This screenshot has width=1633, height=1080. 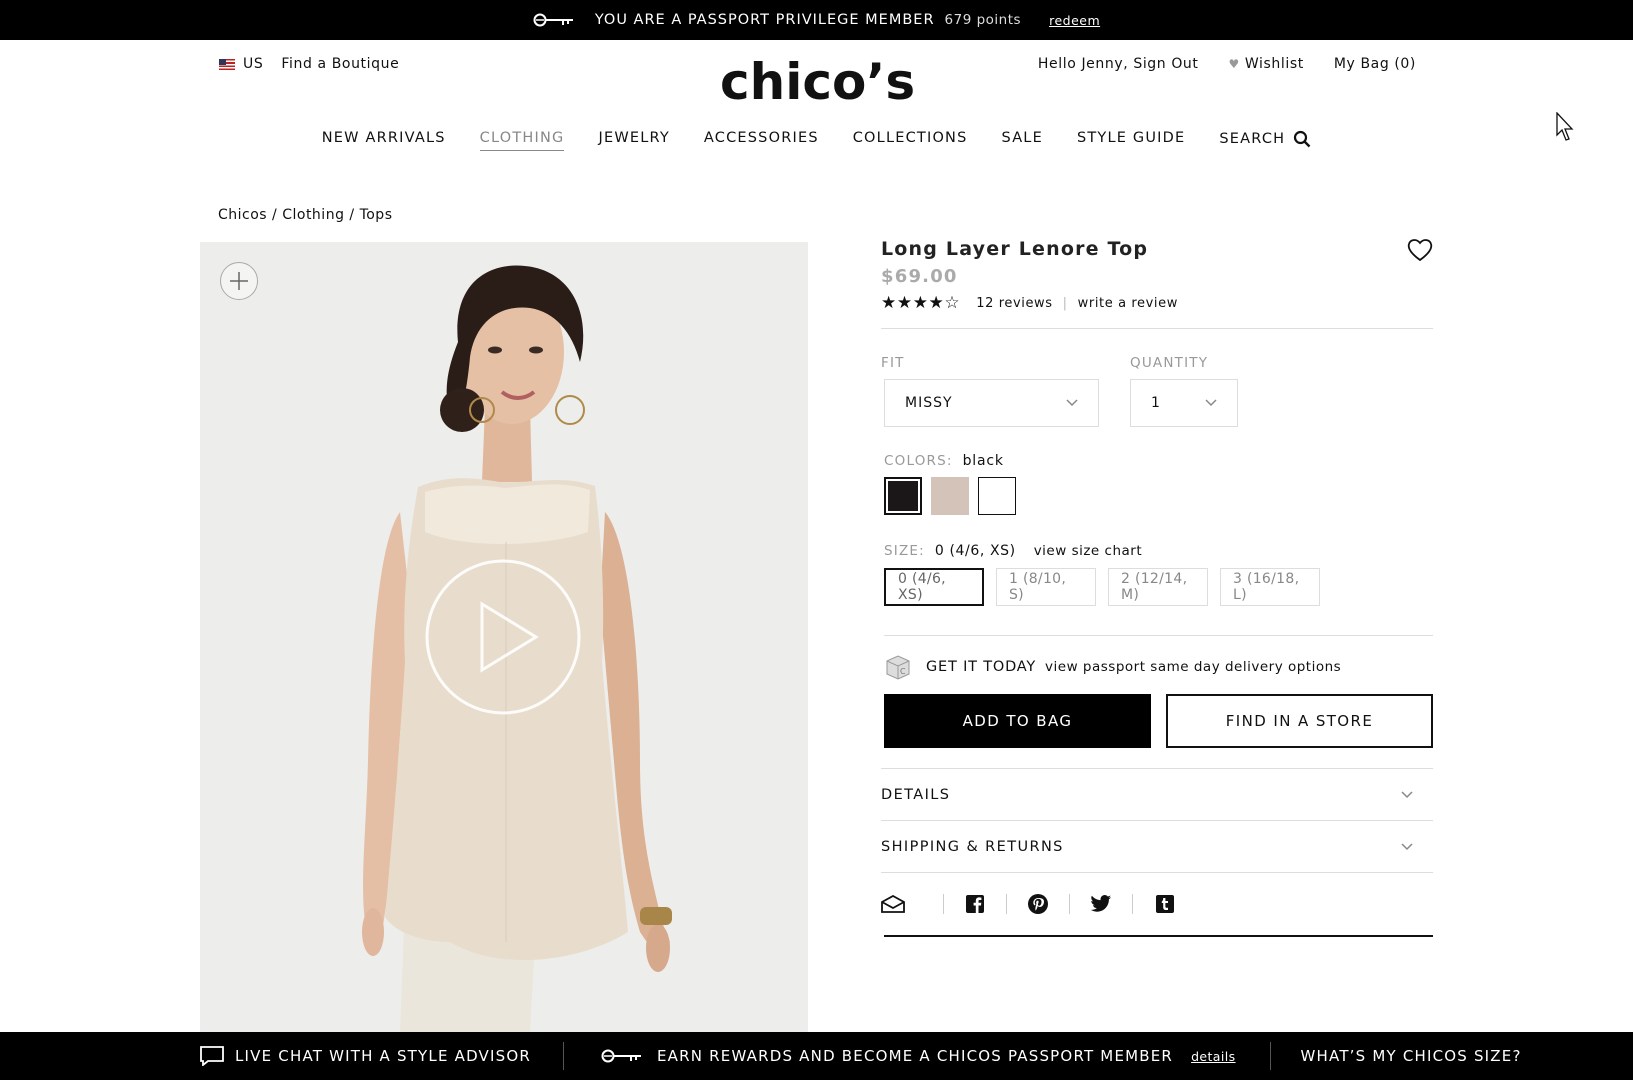 I want to click on size-option: 0 (4/6, XS), so click(x=934, y=587).